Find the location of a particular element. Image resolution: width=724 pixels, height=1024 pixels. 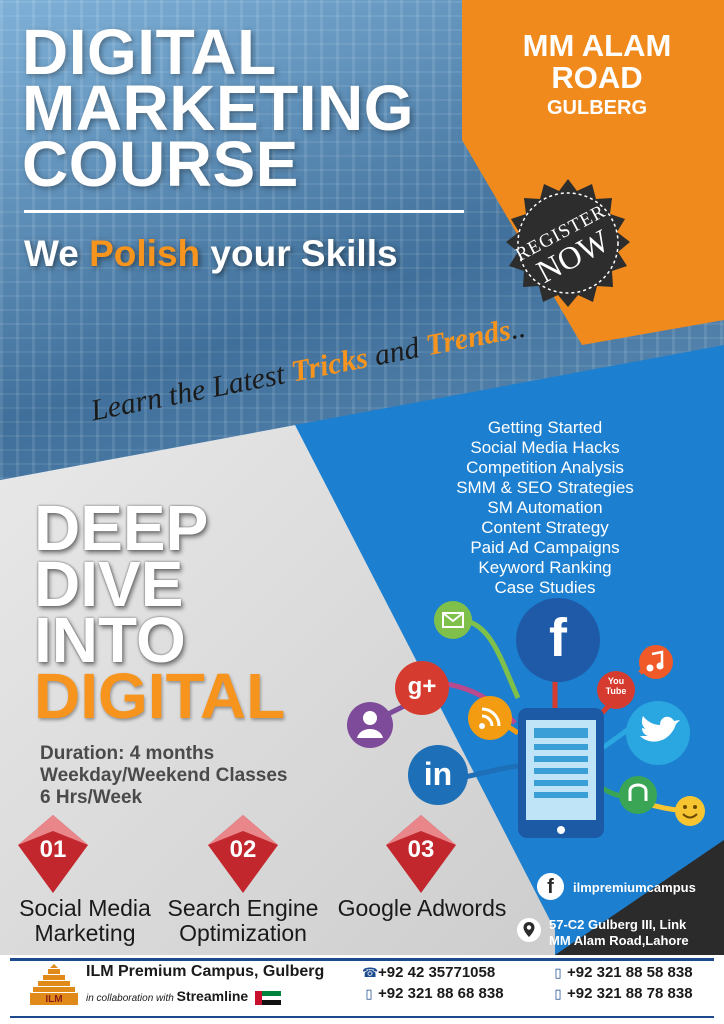

phone-text: +92 321 88 78 838 is located at coordinates (630, 993).